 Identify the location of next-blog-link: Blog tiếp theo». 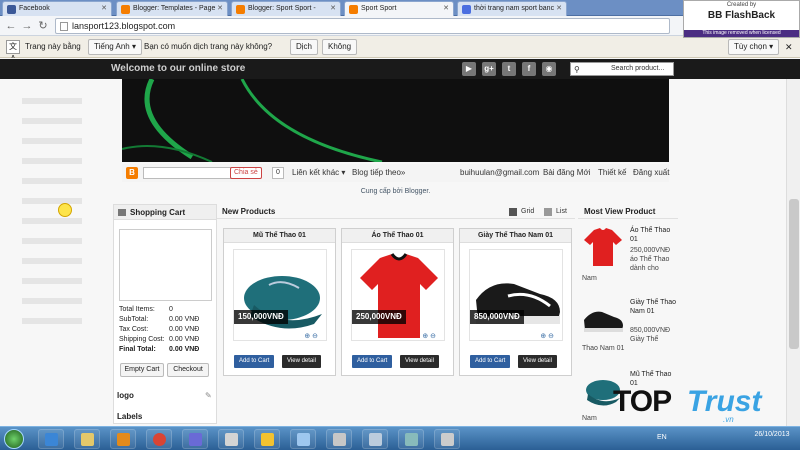
(378, 173).